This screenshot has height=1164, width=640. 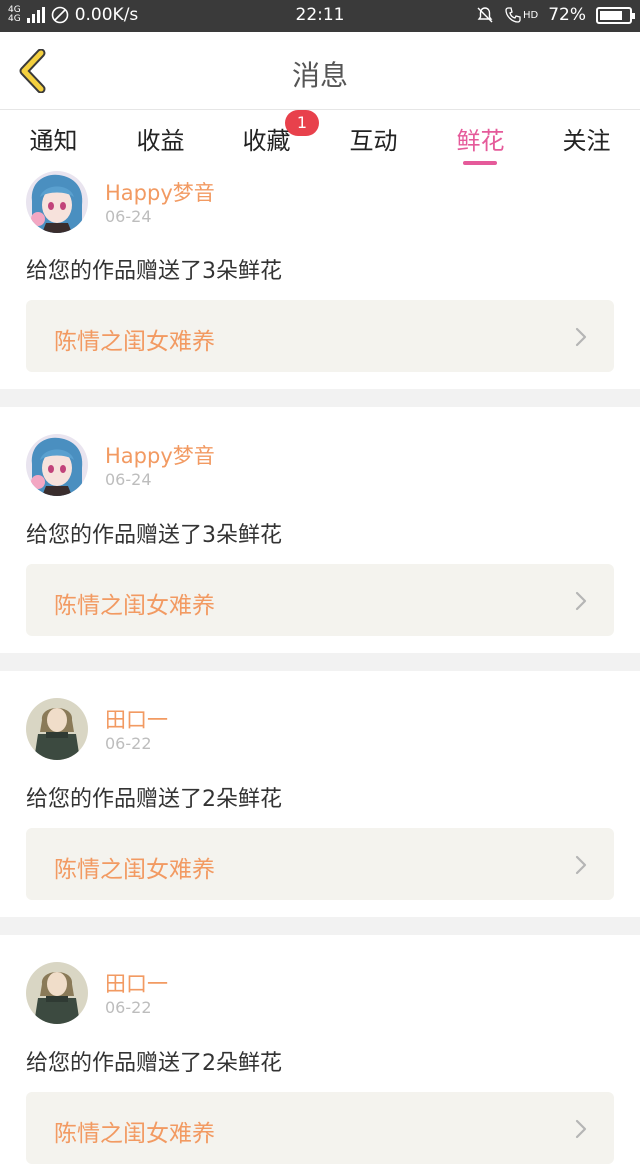 I want to click on tab-label: 收藏, so click(x=266, y=141).